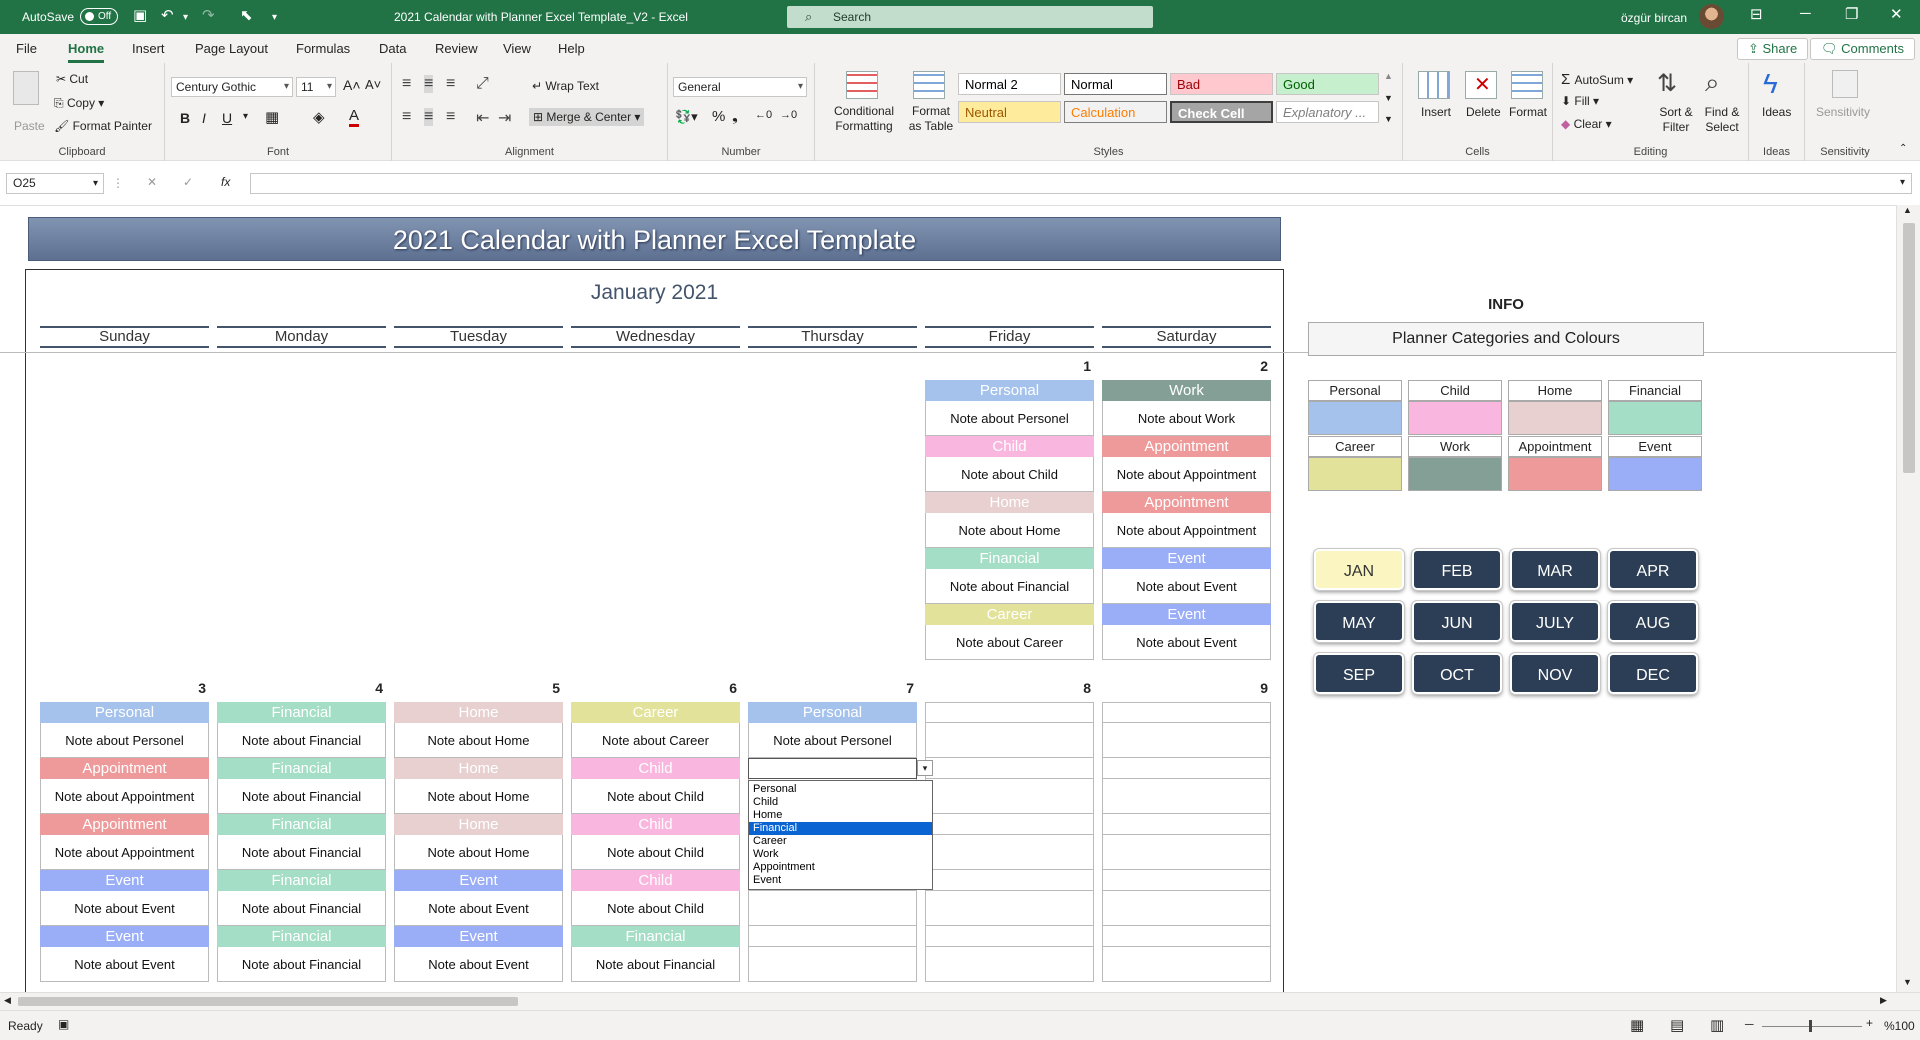 This screenshot has width=1920, height=1040. I want to click on percent-icon: %, so click(718, 116).